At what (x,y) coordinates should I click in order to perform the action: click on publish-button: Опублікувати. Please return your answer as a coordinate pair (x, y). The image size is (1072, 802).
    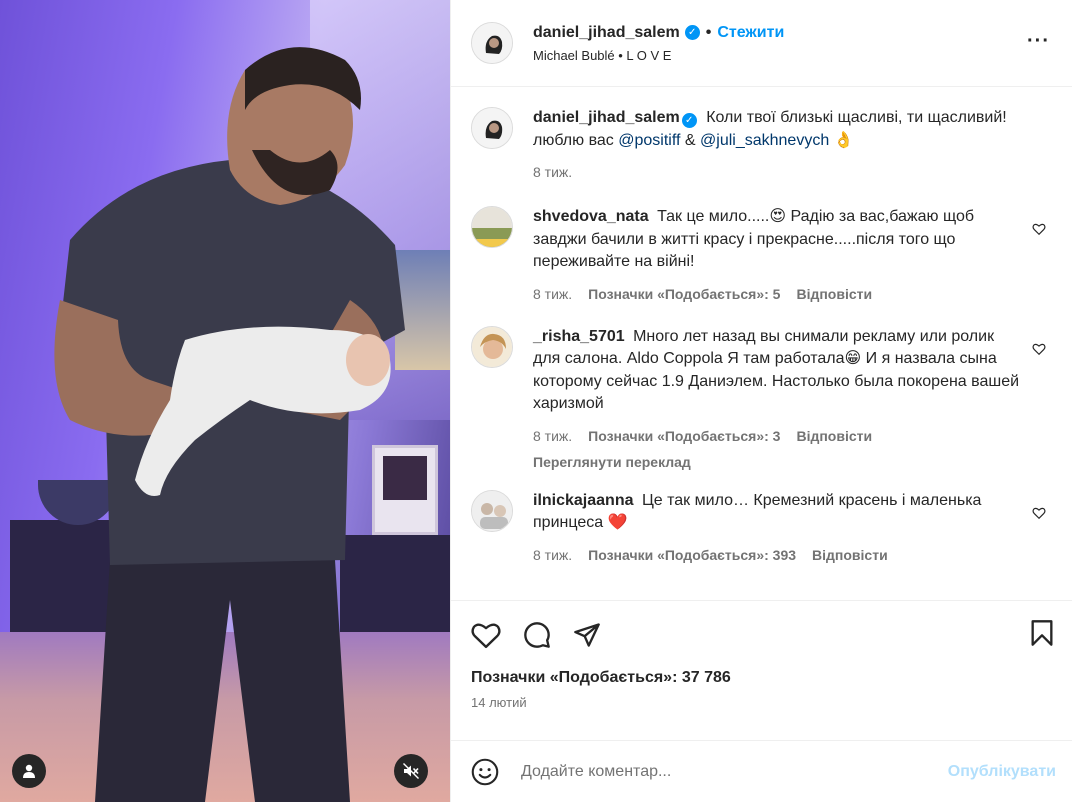
    Looking at the image, I should click on (1002, 772).